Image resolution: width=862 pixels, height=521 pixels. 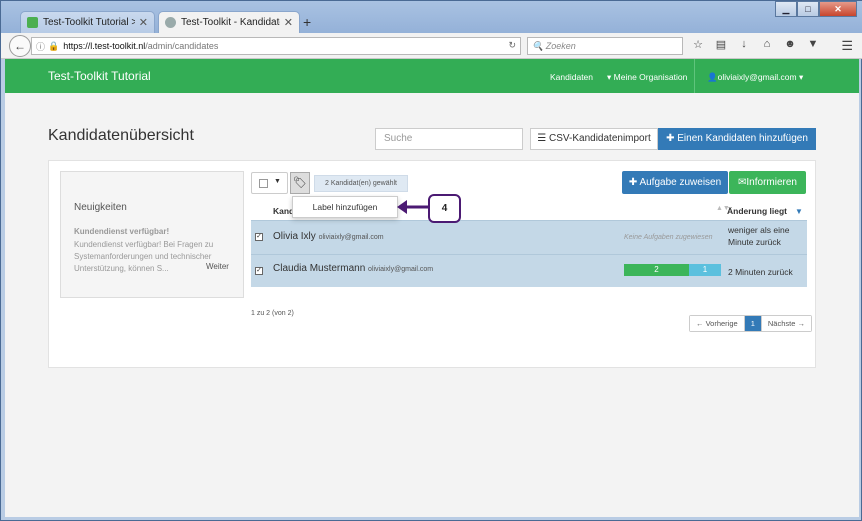 I want to click on page-icon, so click(x=170, y=22).